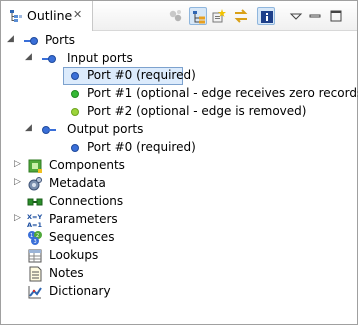 This screenshot has width=358, height=325. Describe the element at coordinates (179, 256) in the screenshot. I see `tree-item-lookups: Lookups` at that location.